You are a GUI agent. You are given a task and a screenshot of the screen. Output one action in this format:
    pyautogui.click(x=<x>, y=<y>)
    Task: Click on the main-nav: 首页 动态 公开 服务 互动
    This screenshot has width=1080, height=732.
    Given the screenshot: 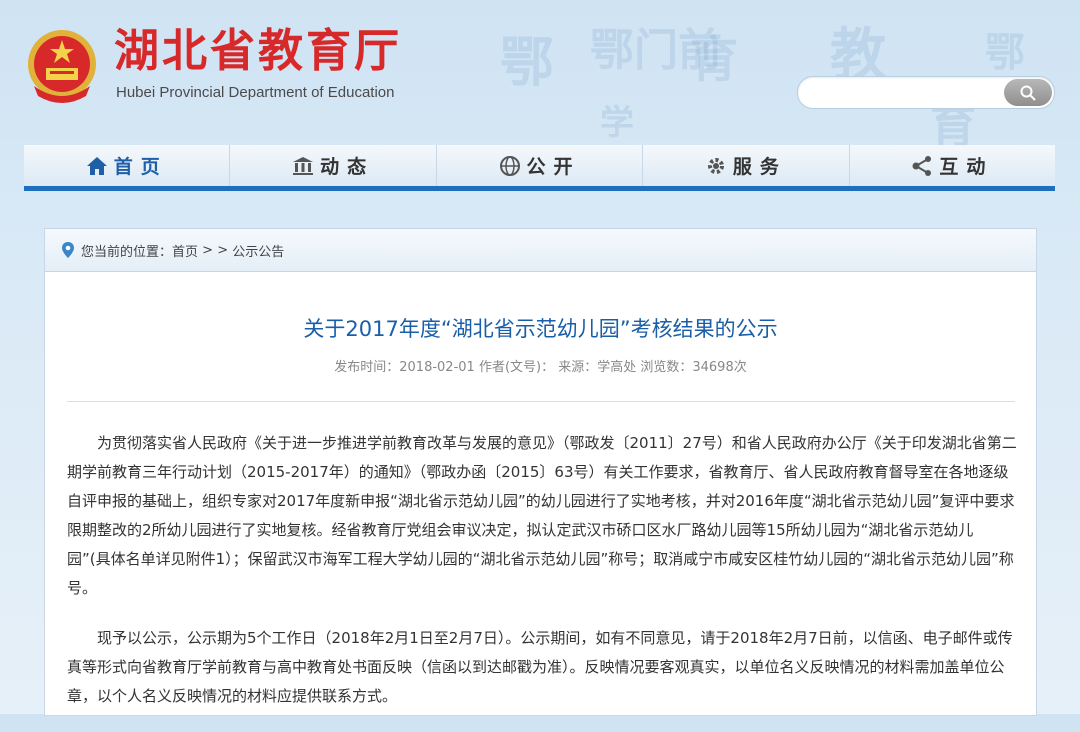 What is the action you would take?
    pyautogui.click(x=539, y=168)
    